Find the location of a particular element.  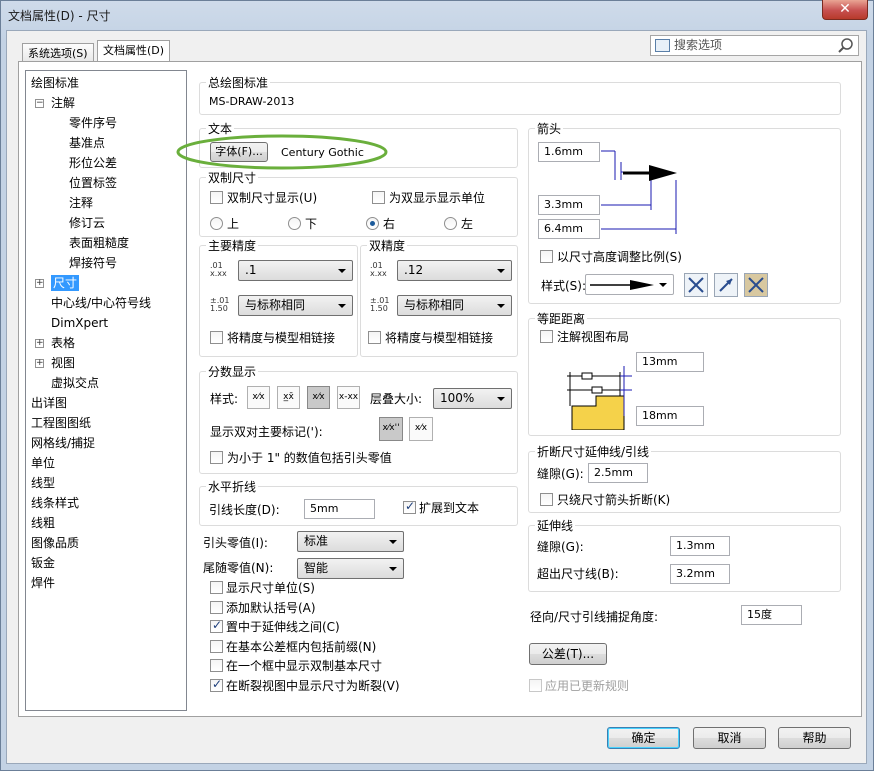

leading-zero-label: 引头零值(I): is located at coordinates (235, 543).